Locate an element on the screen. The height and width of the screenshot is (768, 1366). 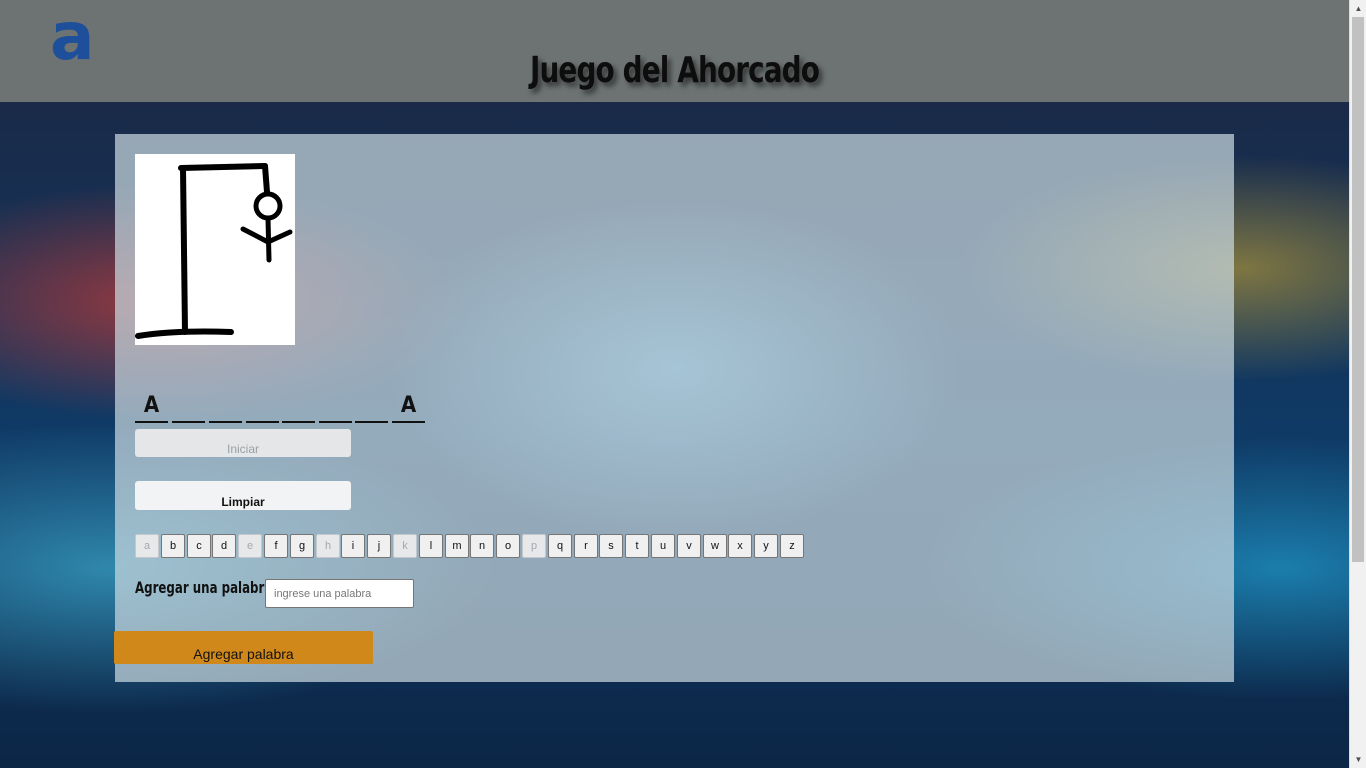
letter-key-v: v is located at coordinates (689, 546).